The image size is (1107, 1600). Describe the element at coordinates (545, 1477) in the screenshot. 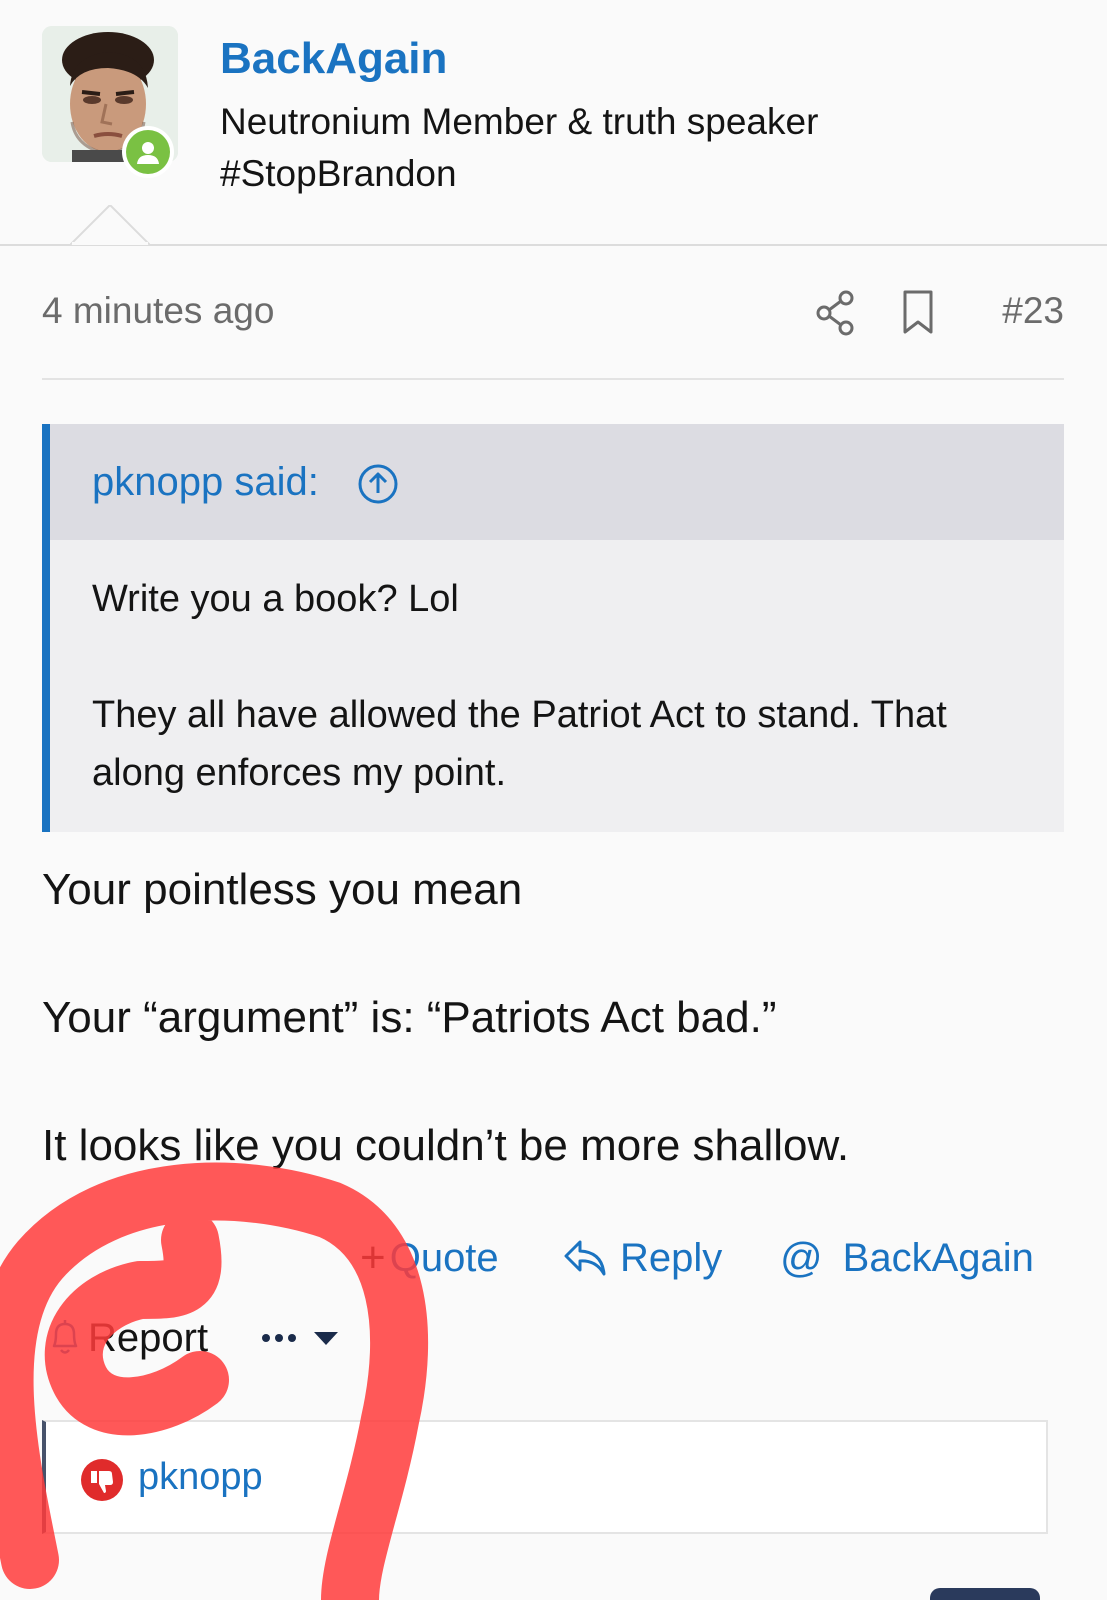

I see `reactions-bar: pknopp` at that location.